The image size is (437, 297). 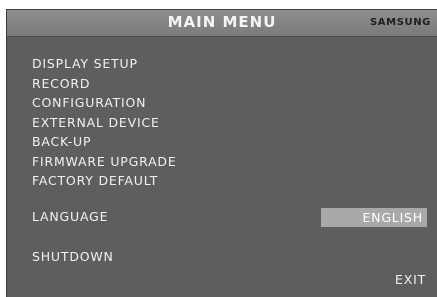 What do you see at coordinates (374, 217) in the screenshot?
I see `language-select: ENGLISH` at bounding box center [374, 217].